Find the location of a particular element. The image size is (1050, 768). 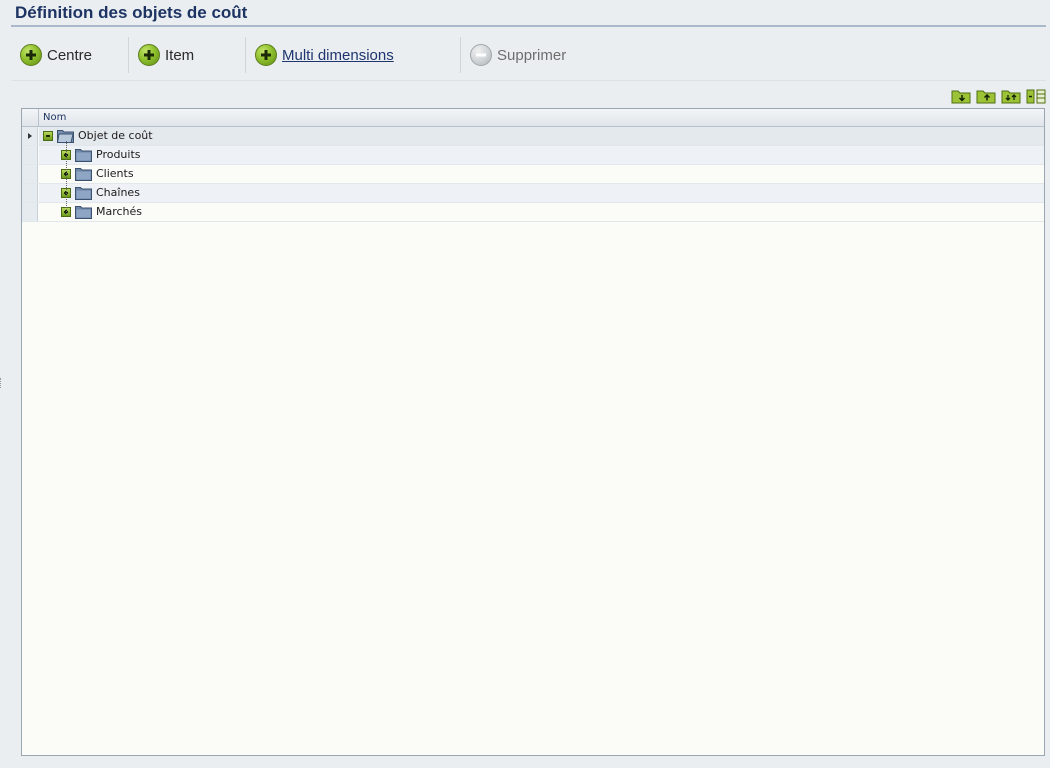

tree-cell: Chaînes is located at coordinates (541, 193).